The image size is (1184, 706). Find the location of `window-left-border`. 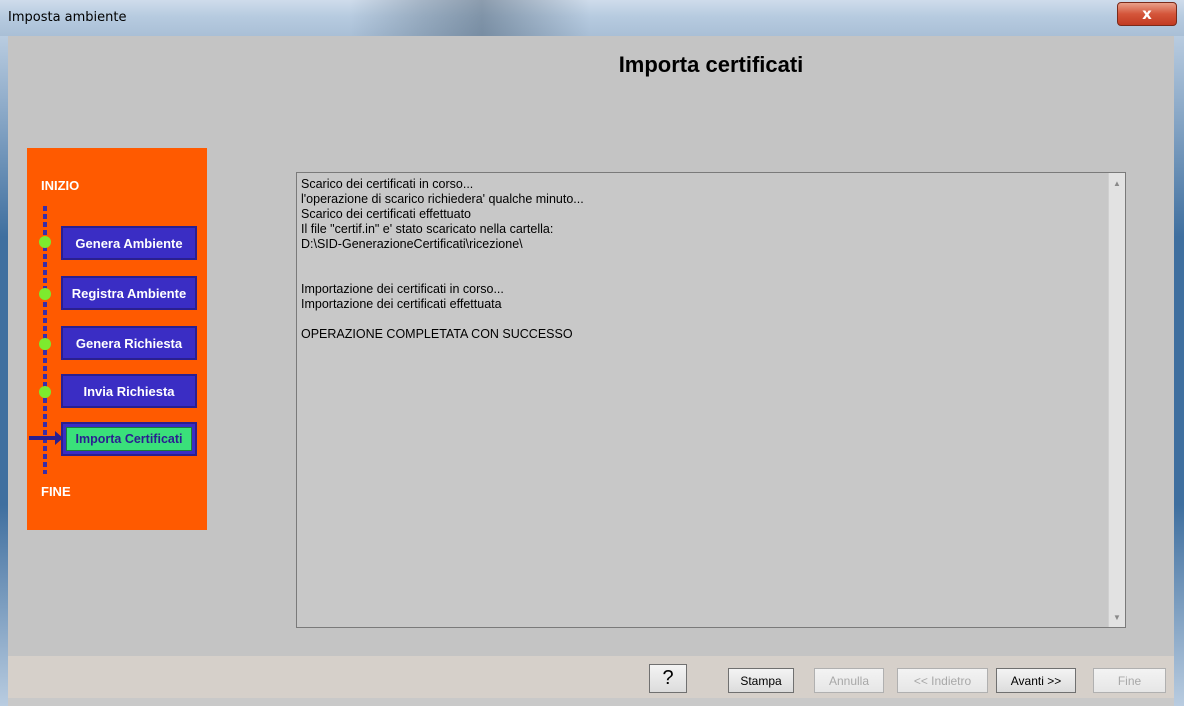

window-left-border is located at coordinates (4, 371).